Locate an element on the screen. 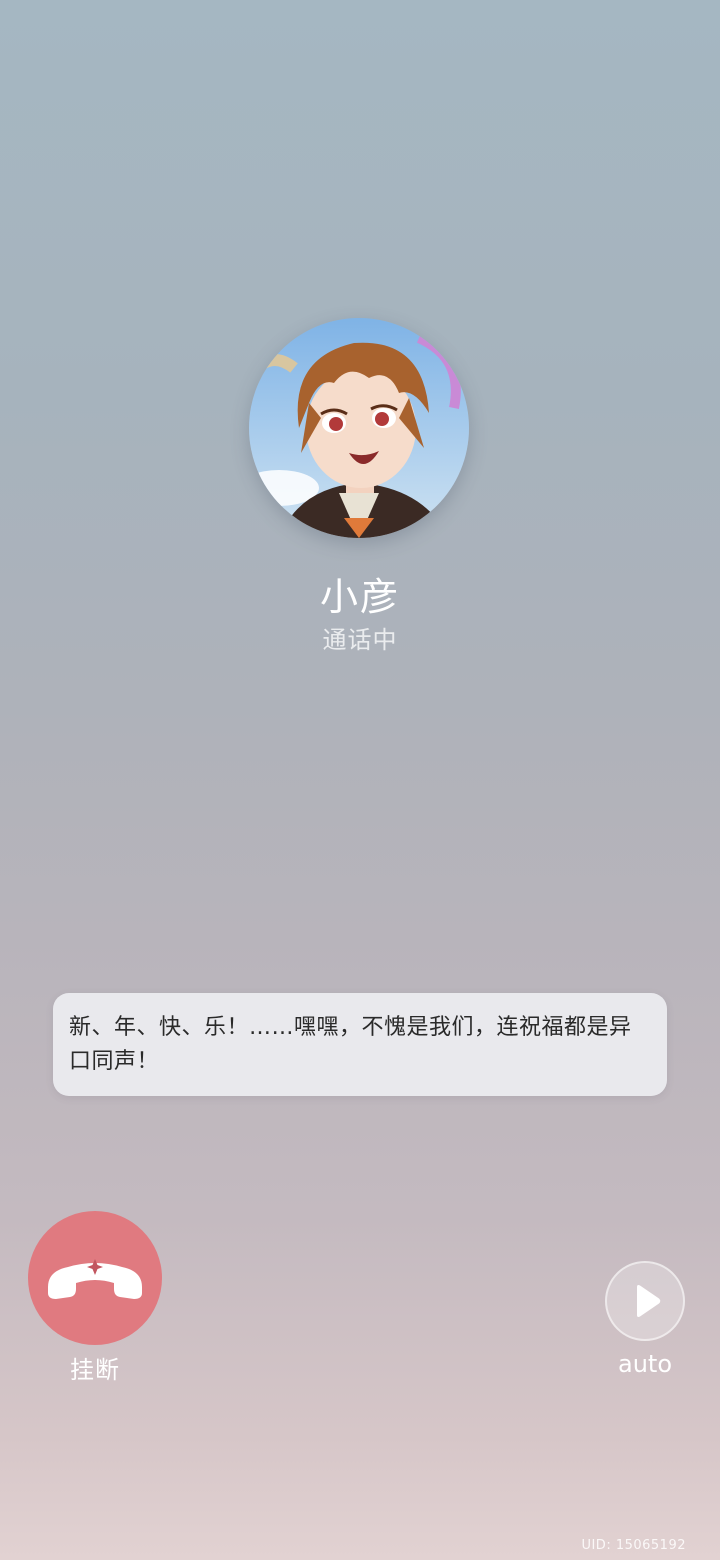  auto-label: auto is located at coordinates (644, 1364).